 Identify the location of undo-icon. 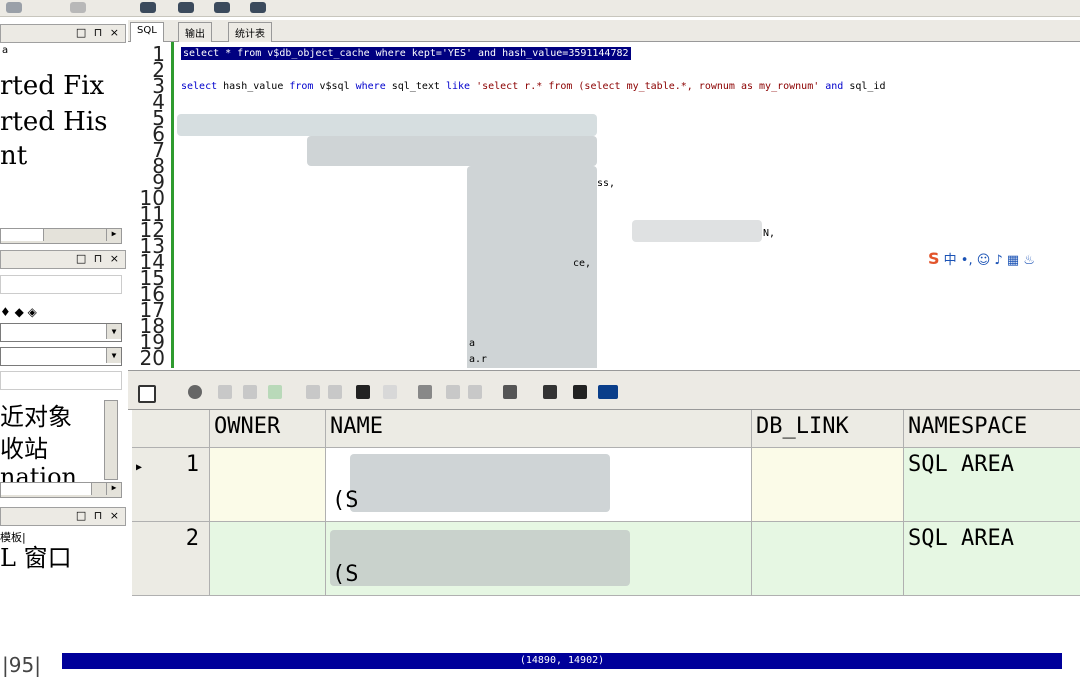
(14, 7).